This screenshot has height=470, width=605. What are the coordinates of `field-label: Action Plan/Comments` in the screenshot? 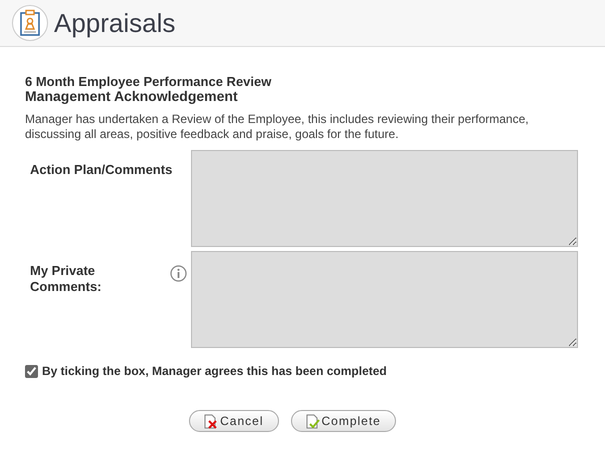 It's located at (101, 170).